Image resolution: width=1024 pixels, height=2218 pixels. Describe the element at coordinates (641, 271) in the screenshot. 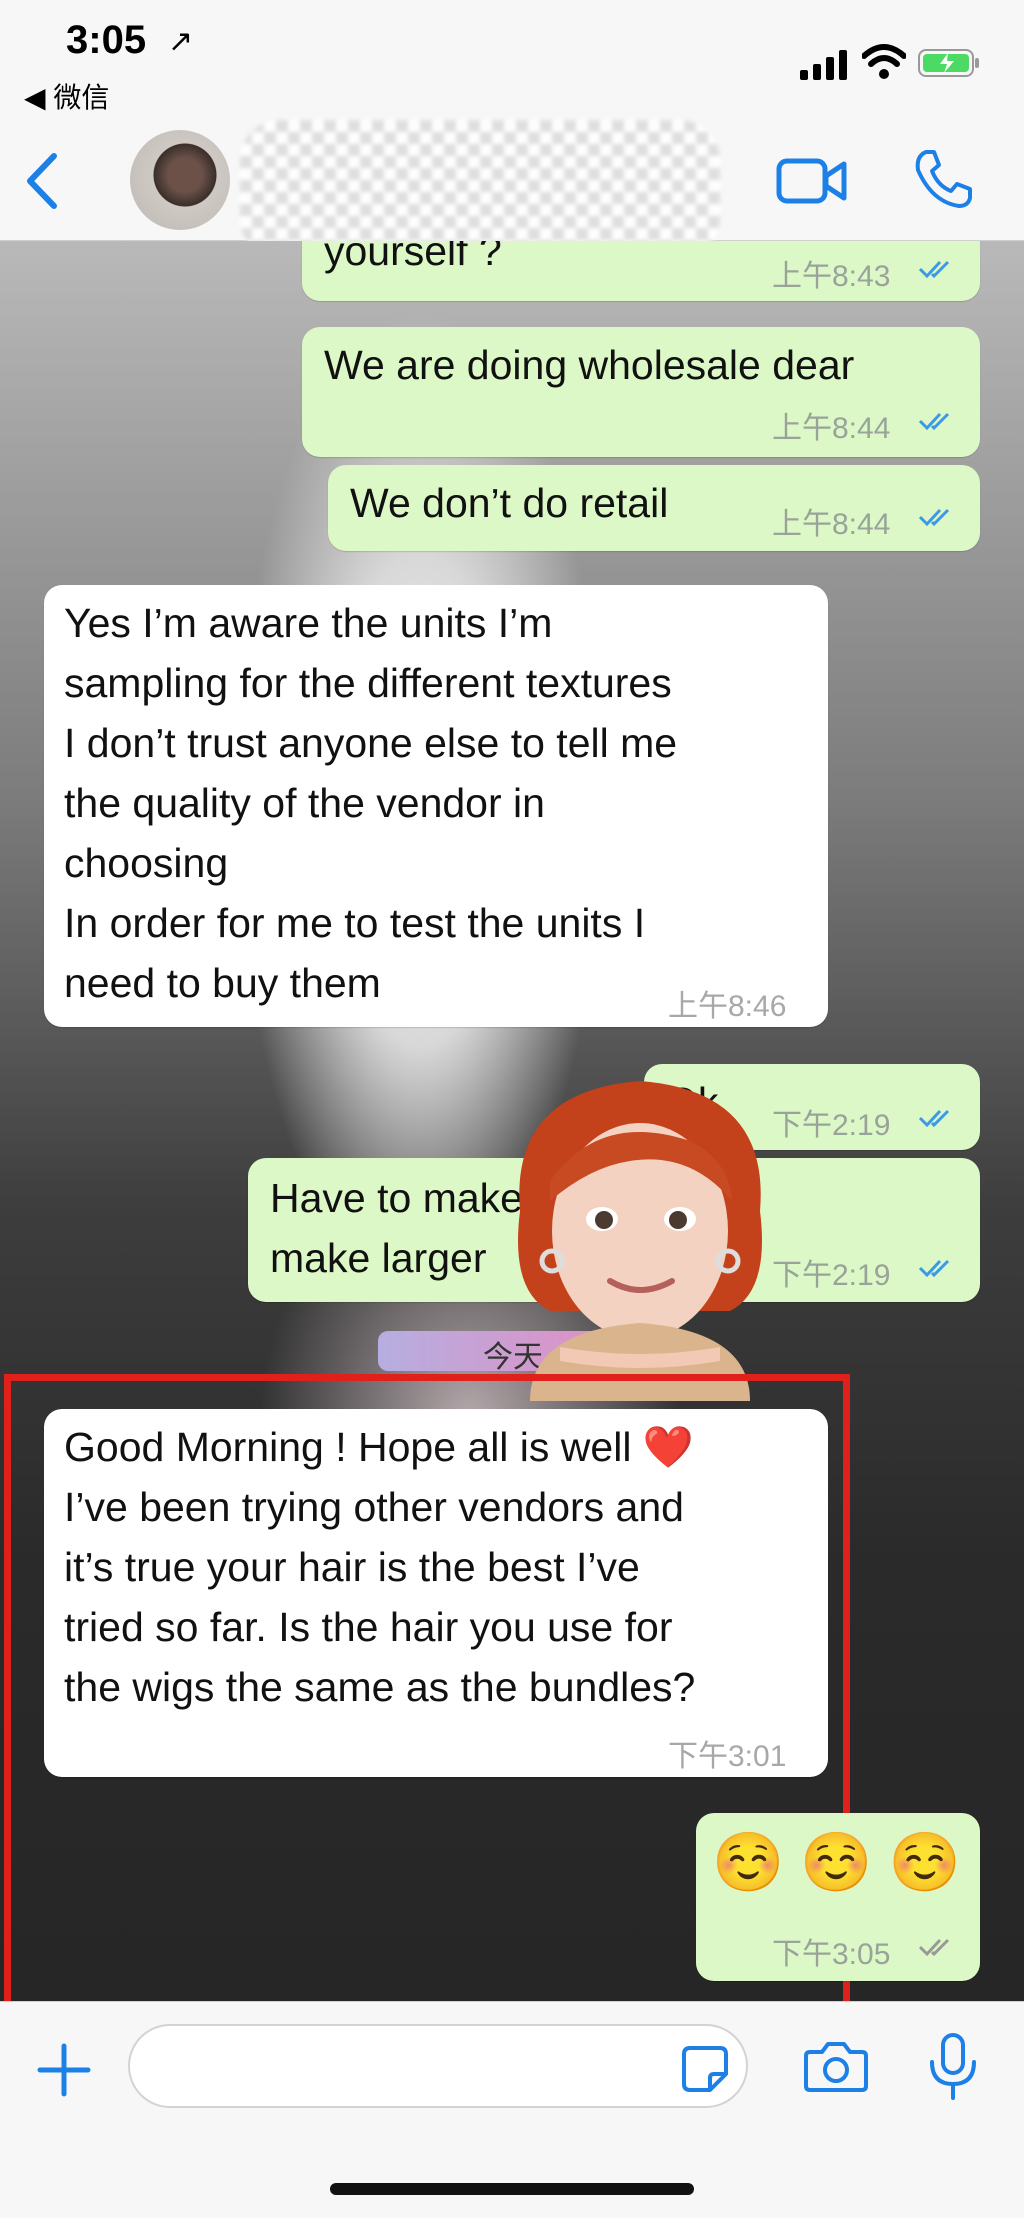

I see `message-bubble-outgoing: yourself ? 上午8:43` at that location.